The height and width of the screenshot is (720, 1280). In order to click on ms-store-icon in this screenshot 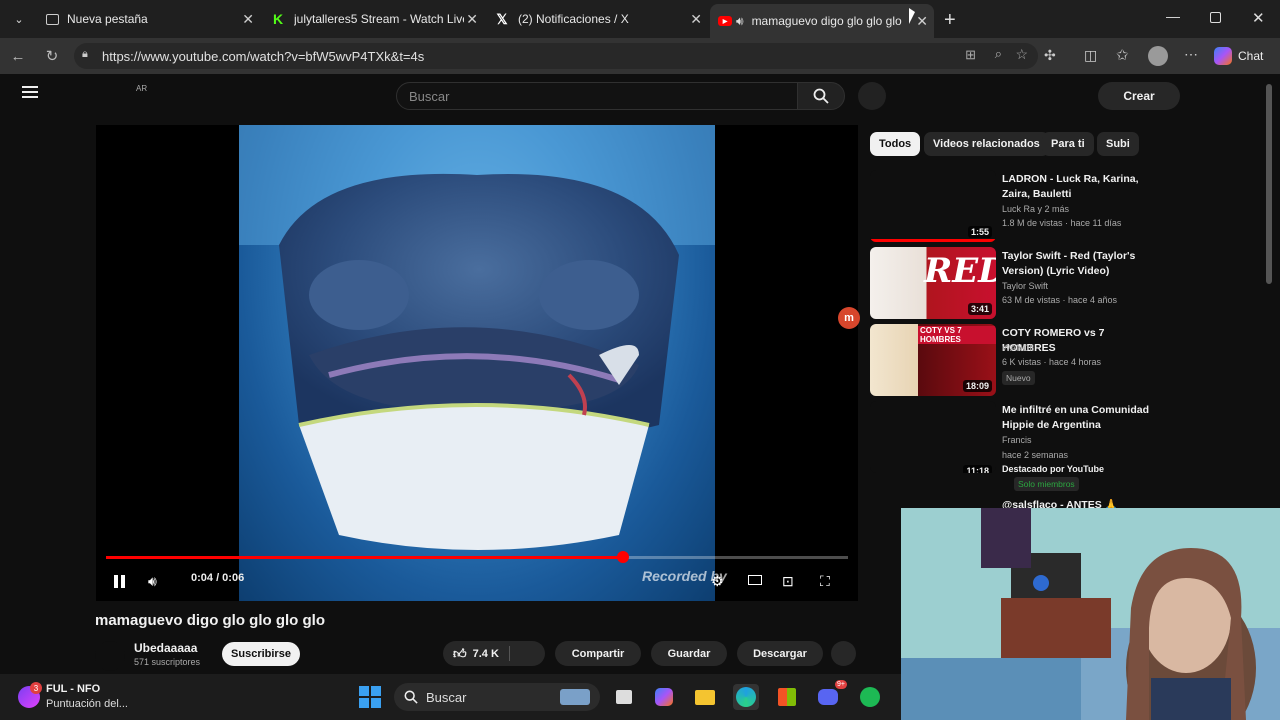, I will do `click(787, 697)`.